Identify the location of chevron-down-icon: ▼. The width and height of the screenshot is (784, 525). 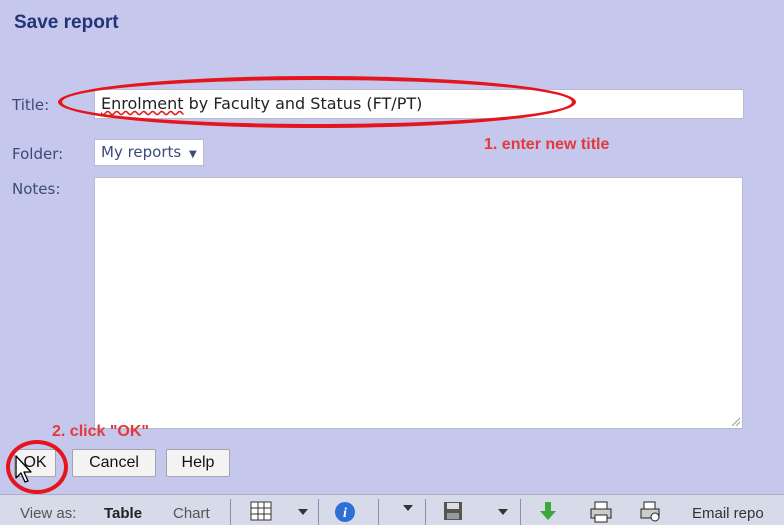
(193, 154).